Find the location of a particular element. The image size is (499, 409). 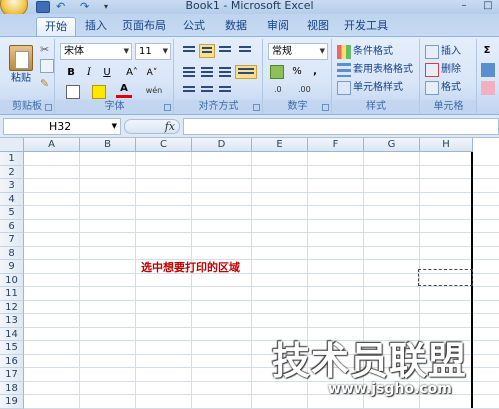

tab-insert: 插入 is located at coordinates (96, 26).